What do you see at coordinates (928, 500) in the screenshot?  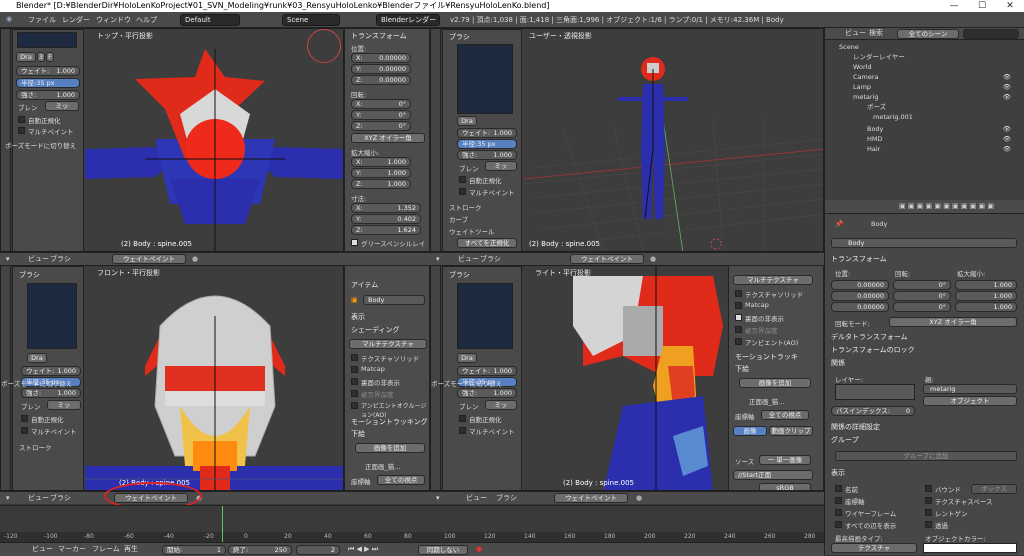 I see `texspace-checkbox` at bounding box center [928, 500].